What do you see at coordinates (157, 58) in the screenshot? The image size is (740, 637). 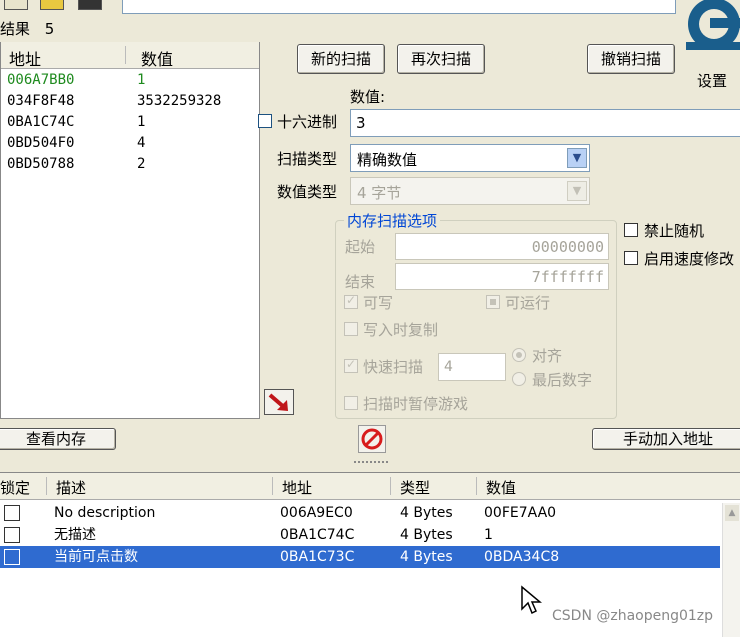 I see `results-header-value: 数值` at bounding box center [157, 58].